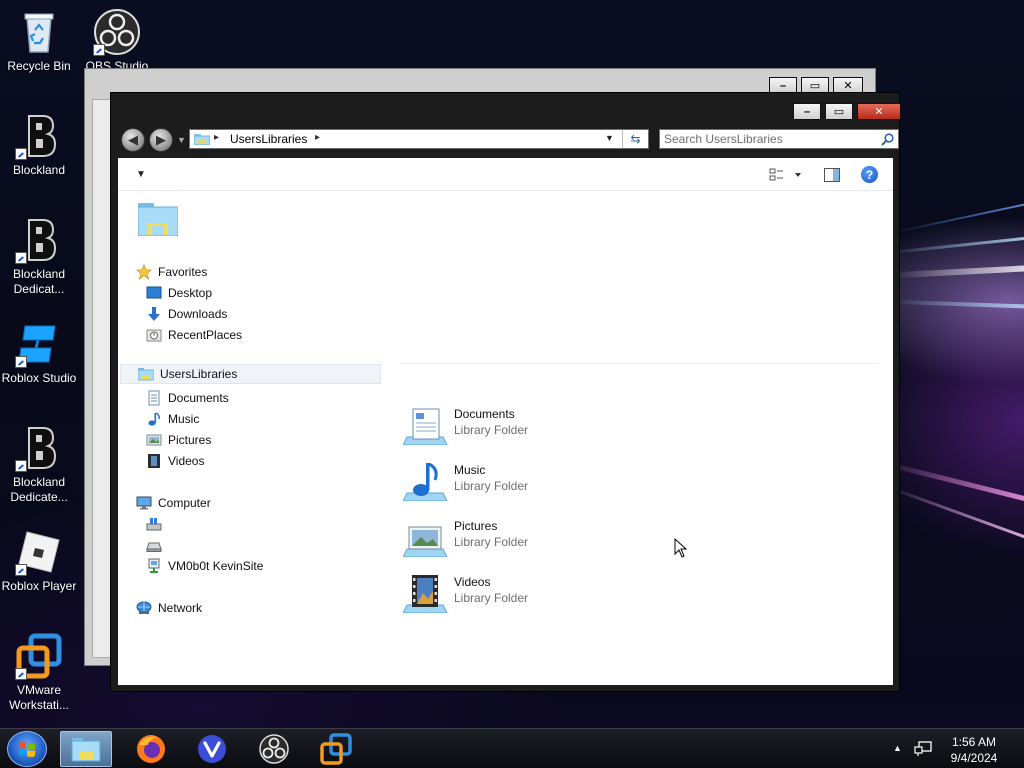  Describe the element at coordinates (154, 314) in the screenshot. I see `downloads-icon` at that location.